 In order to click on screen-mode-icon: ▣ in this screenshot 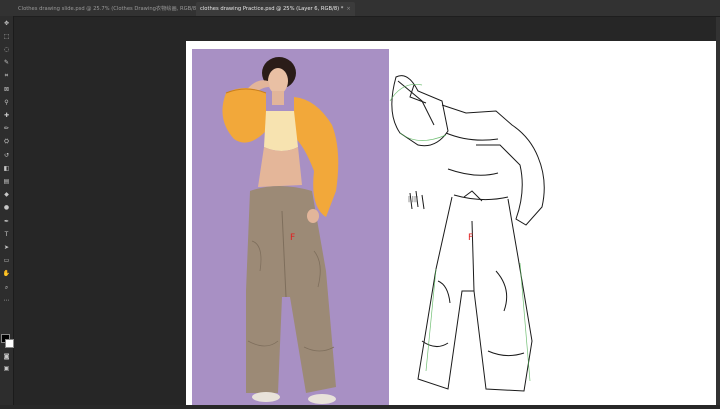, I will do `click(6, 368)`.